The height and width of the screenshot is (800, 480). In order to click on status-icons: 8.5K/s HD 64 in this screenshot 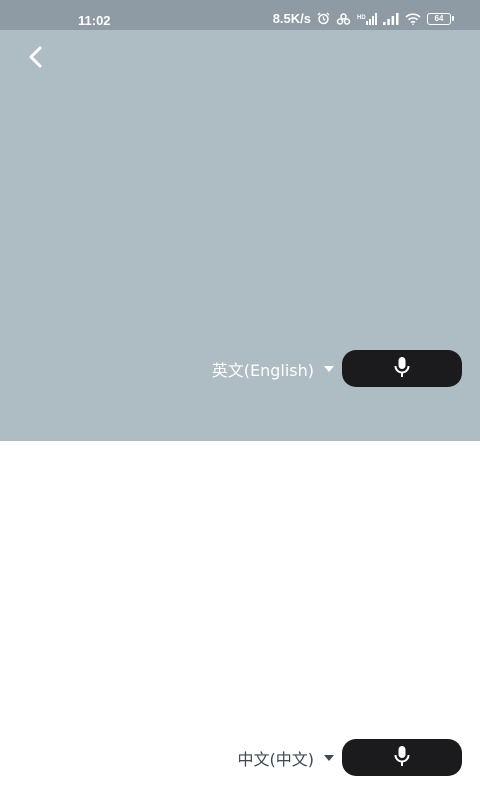, I will do `click(363, 18)`.